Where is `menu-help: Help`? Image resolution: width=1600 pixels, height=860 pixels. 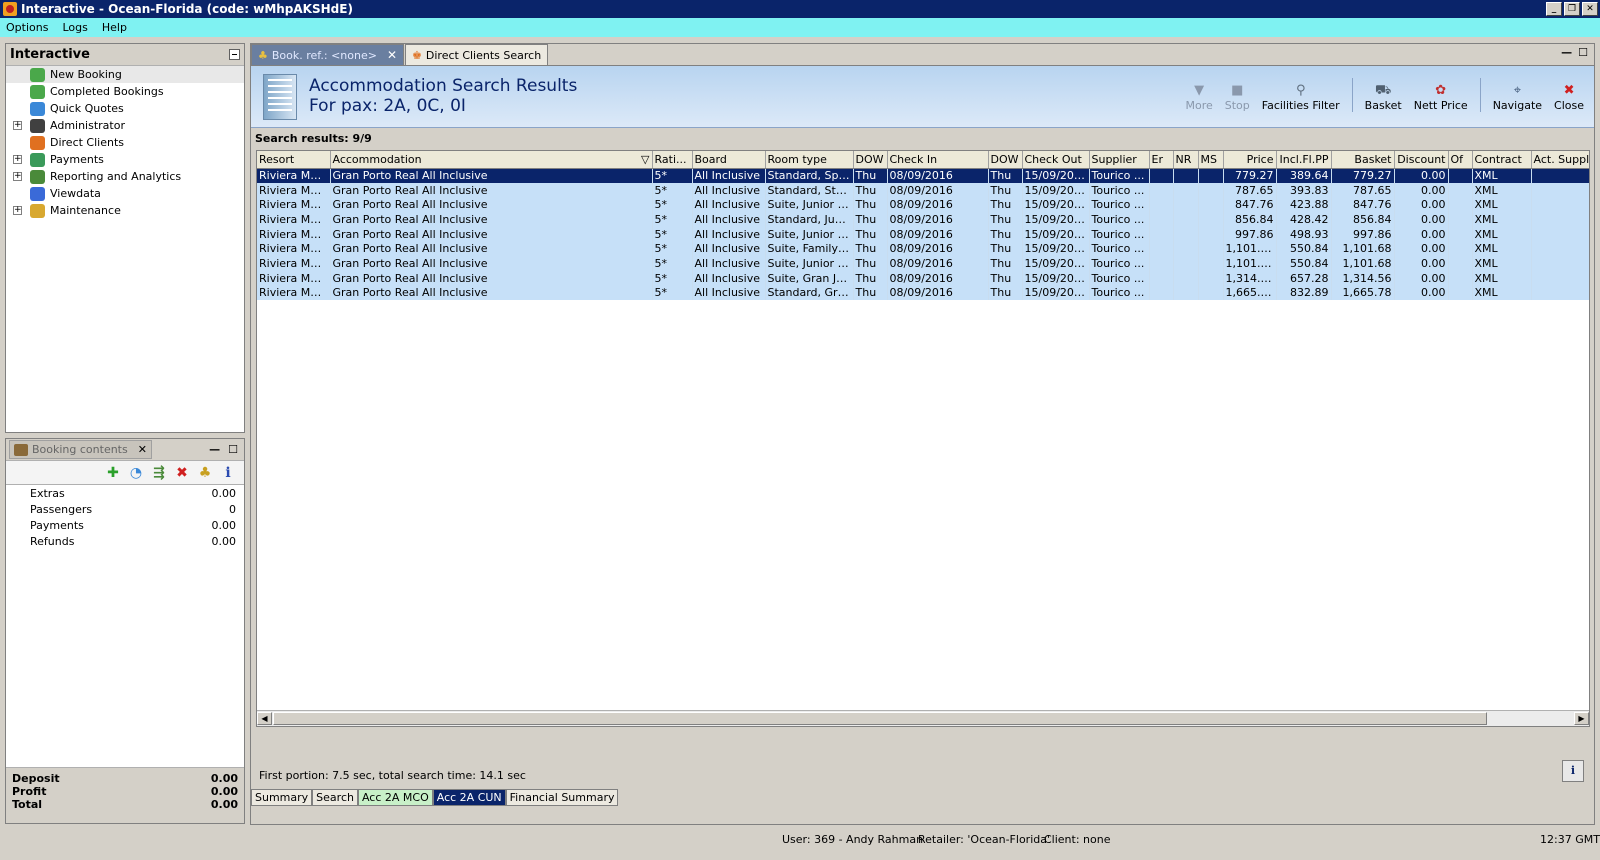
menu-help: Help is located at coordinates (114, 27).